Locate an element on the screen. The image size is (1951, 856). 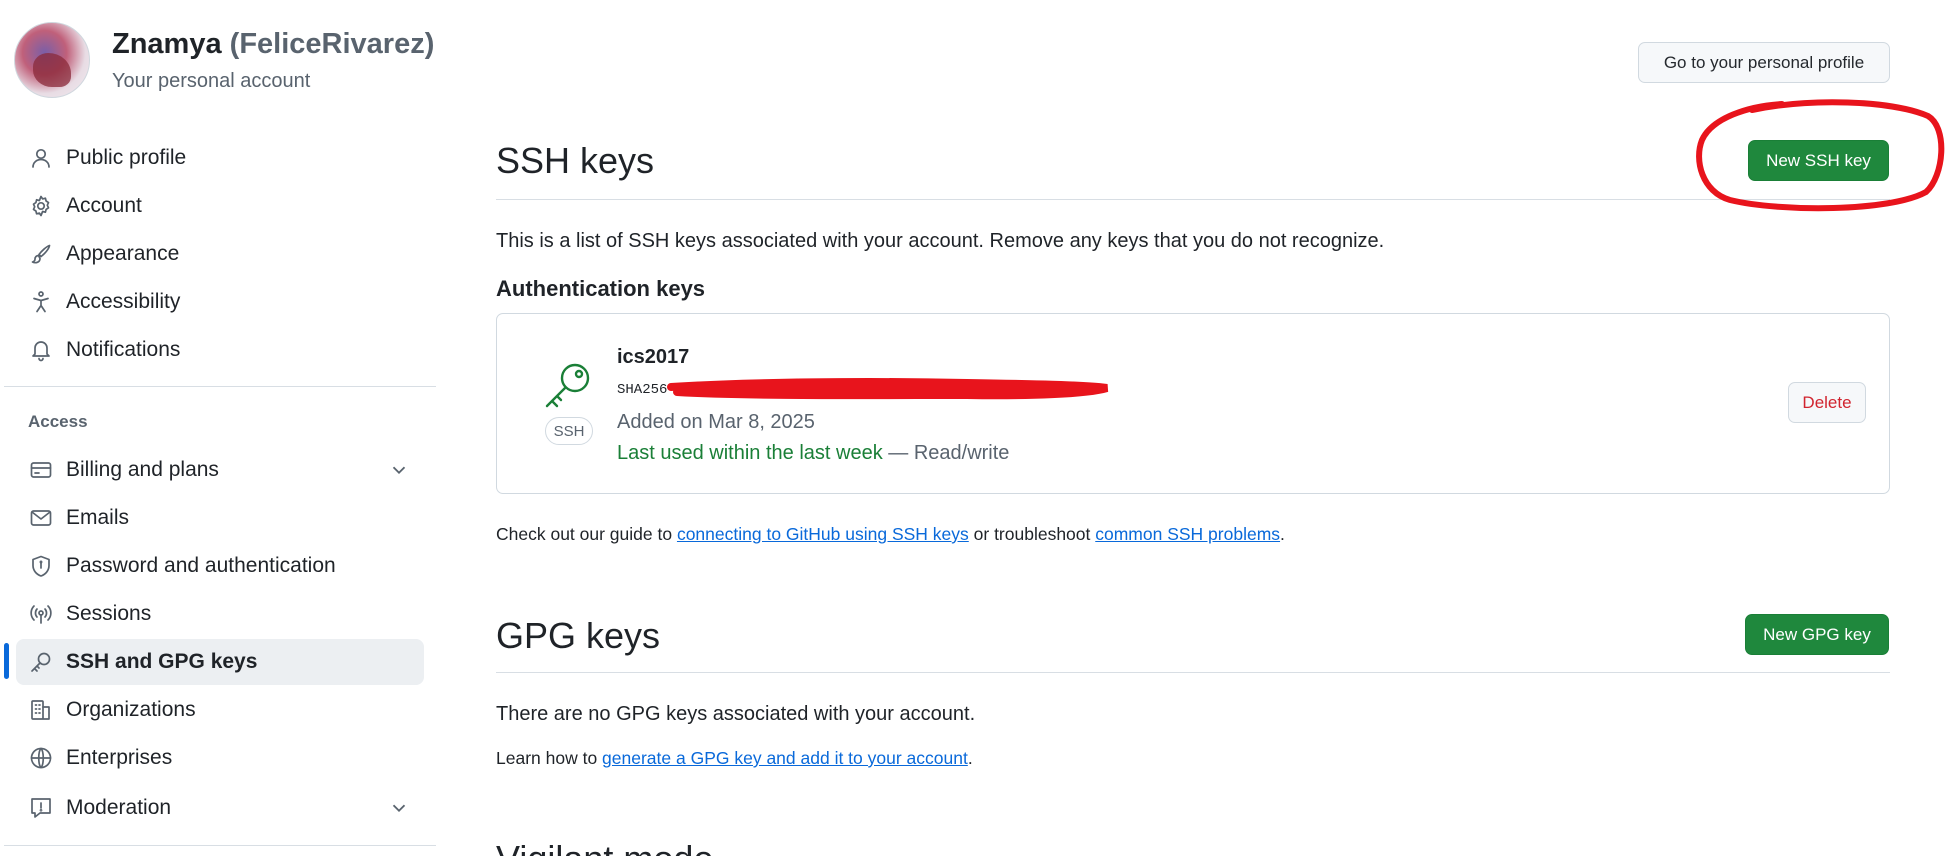
sidebar-item-sessions: Sessions is located at coordinates (220, 614).